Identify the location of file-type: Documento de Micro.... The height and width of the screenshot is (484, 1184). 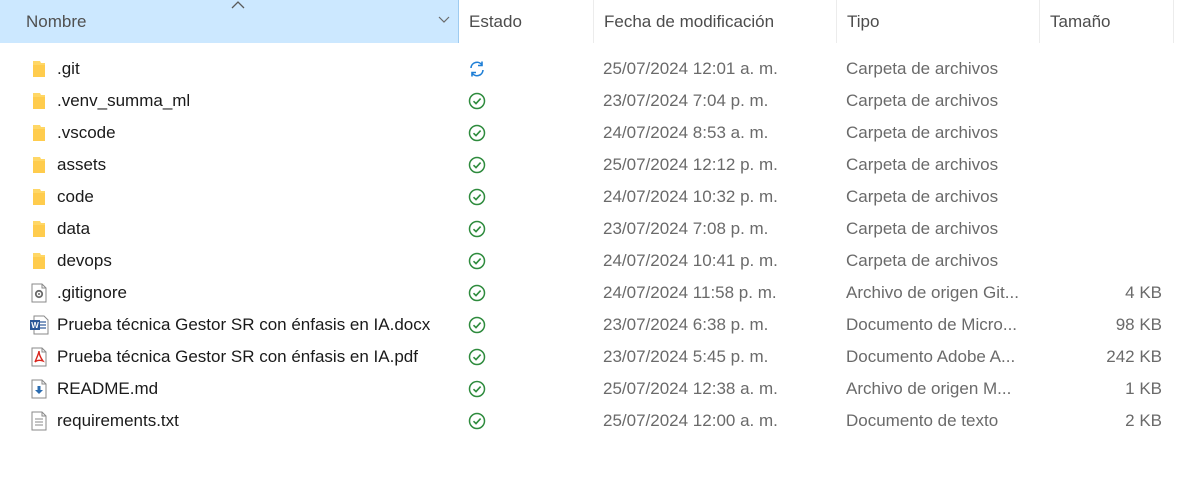
(932, 324).